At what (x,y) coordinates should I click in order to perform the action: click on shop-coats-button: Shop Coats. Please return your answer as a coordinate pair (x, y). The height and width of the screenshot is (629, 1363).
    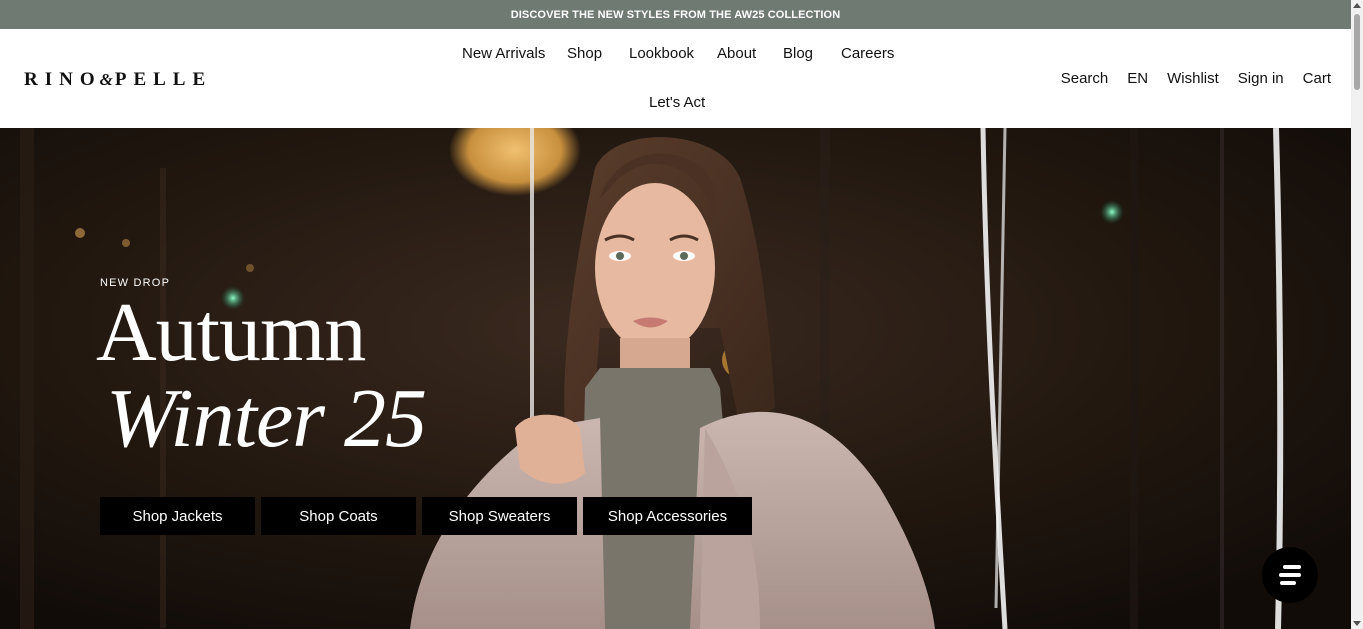
    Looking at the image, I should click on (338, 516).